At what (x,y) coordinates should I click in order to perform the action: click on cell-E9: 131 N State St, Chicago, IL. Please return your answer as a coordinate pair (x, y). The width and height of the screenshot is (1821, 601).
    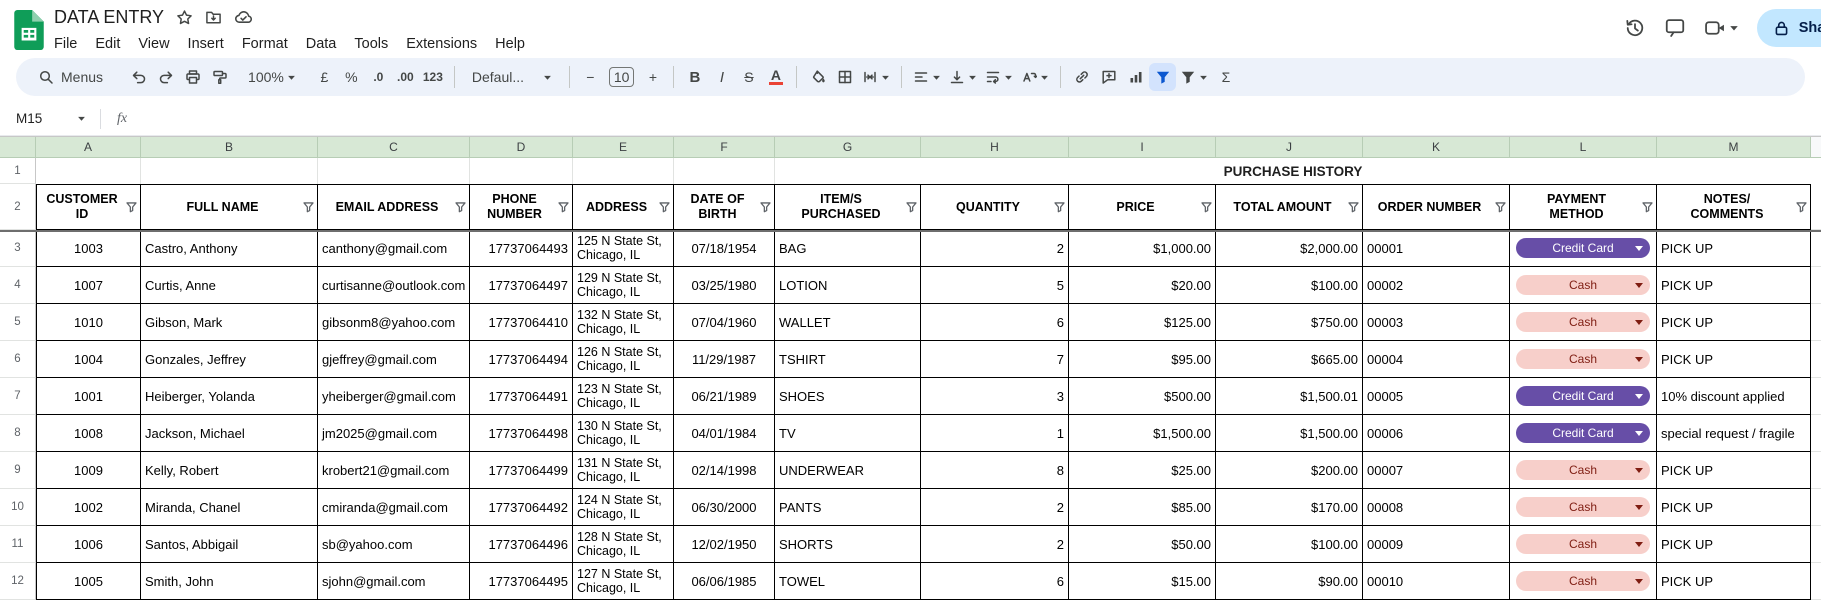
    Looking at the image, I should click on (623, 470).